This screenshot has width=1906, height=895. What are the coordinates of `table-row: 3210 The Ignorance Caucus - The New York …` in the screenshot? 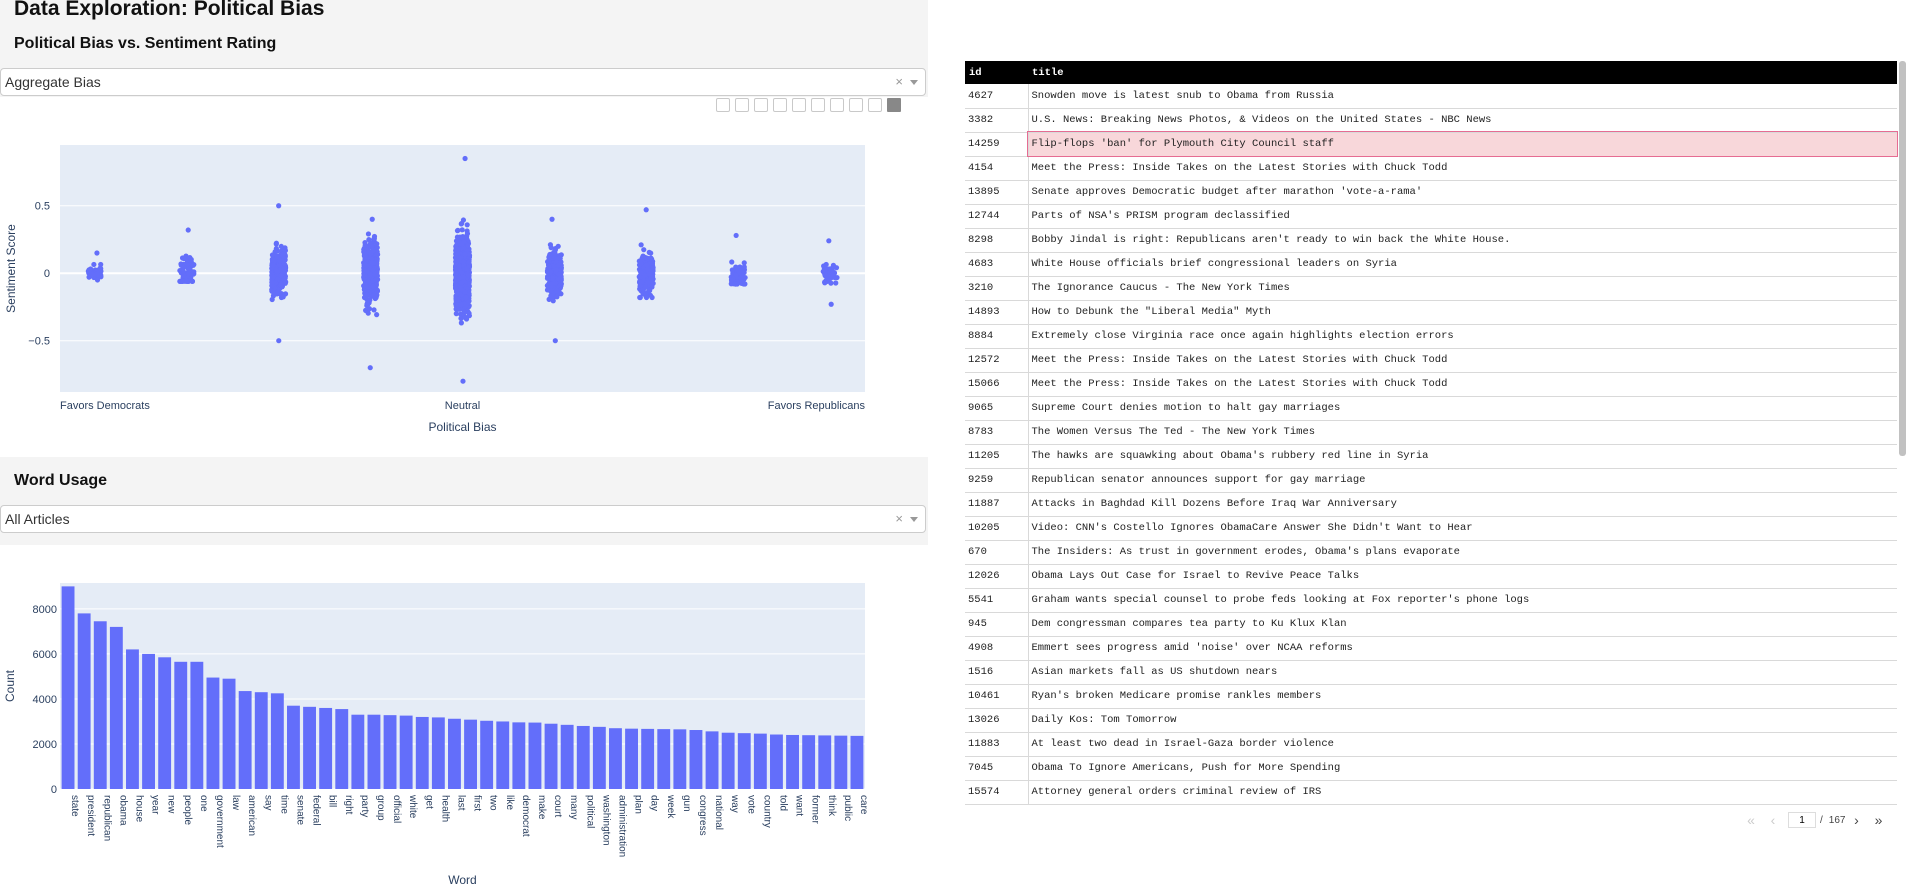 It's located at (1431, 288).